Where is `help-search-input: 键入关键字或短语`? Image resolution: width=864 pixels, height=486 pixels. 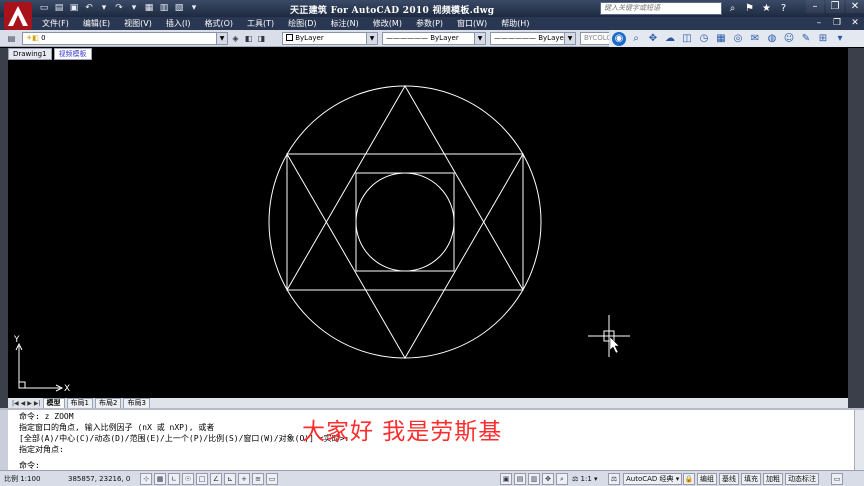
help-search-input: 键入关键字或短语 is located at coordinates (661, 8).